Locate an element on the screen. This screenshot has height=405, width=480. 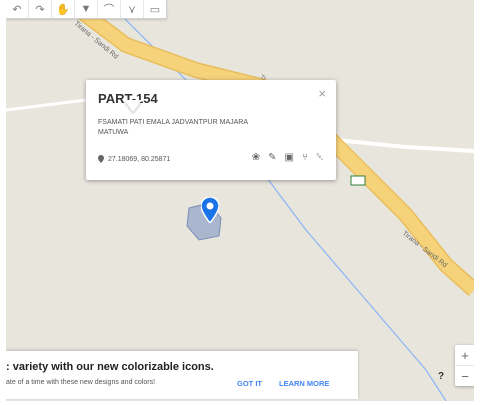
minor-road is located at coordinates (46, 105).